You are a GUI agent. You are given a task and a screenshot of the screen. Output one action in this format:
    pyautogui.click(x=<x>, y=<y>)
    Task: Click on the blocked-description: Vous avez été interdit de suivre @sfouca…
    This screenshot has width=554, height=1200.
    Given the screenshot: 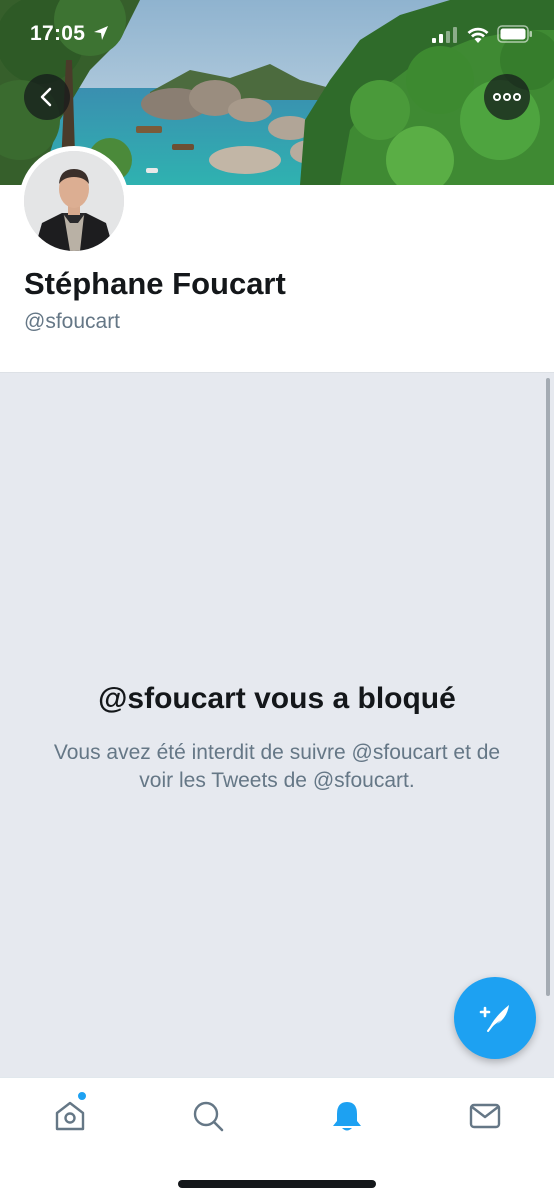 What is the action you would take?
    pyautogui.click(x=277, y=766)
    